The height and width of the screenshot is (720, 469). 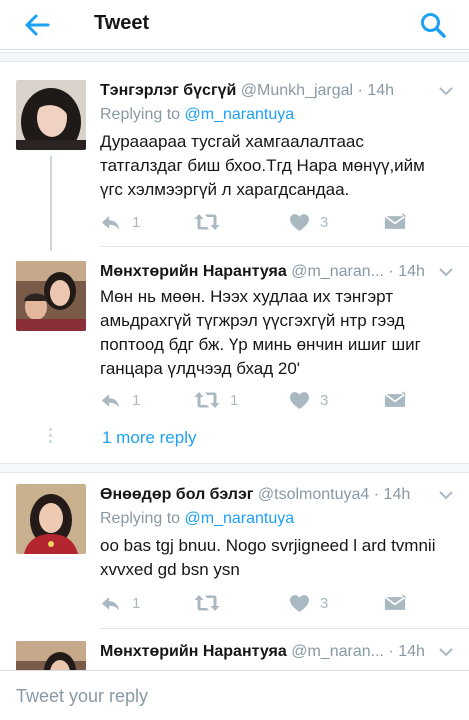 I want to click on search-icon, so click(x=433, y=25).